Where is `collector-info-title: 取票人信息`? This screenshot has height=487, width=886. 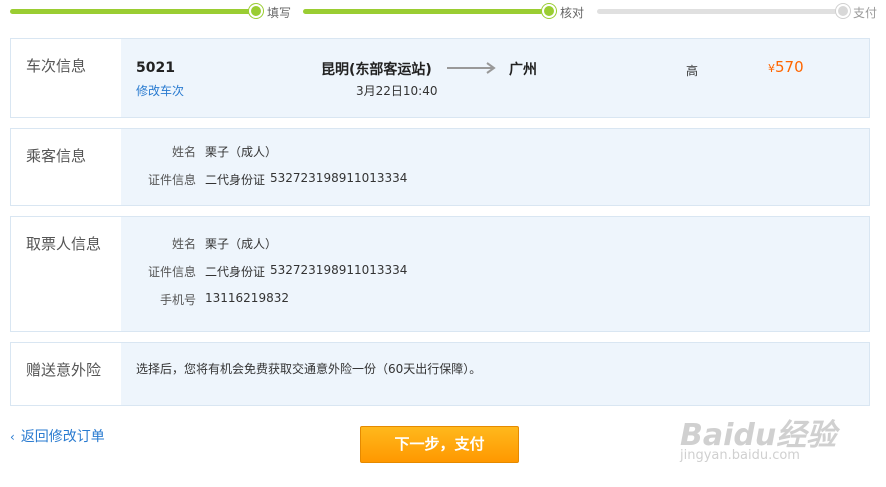 collector-info-title: 取票人信息 is located at coordinates (64, 244).